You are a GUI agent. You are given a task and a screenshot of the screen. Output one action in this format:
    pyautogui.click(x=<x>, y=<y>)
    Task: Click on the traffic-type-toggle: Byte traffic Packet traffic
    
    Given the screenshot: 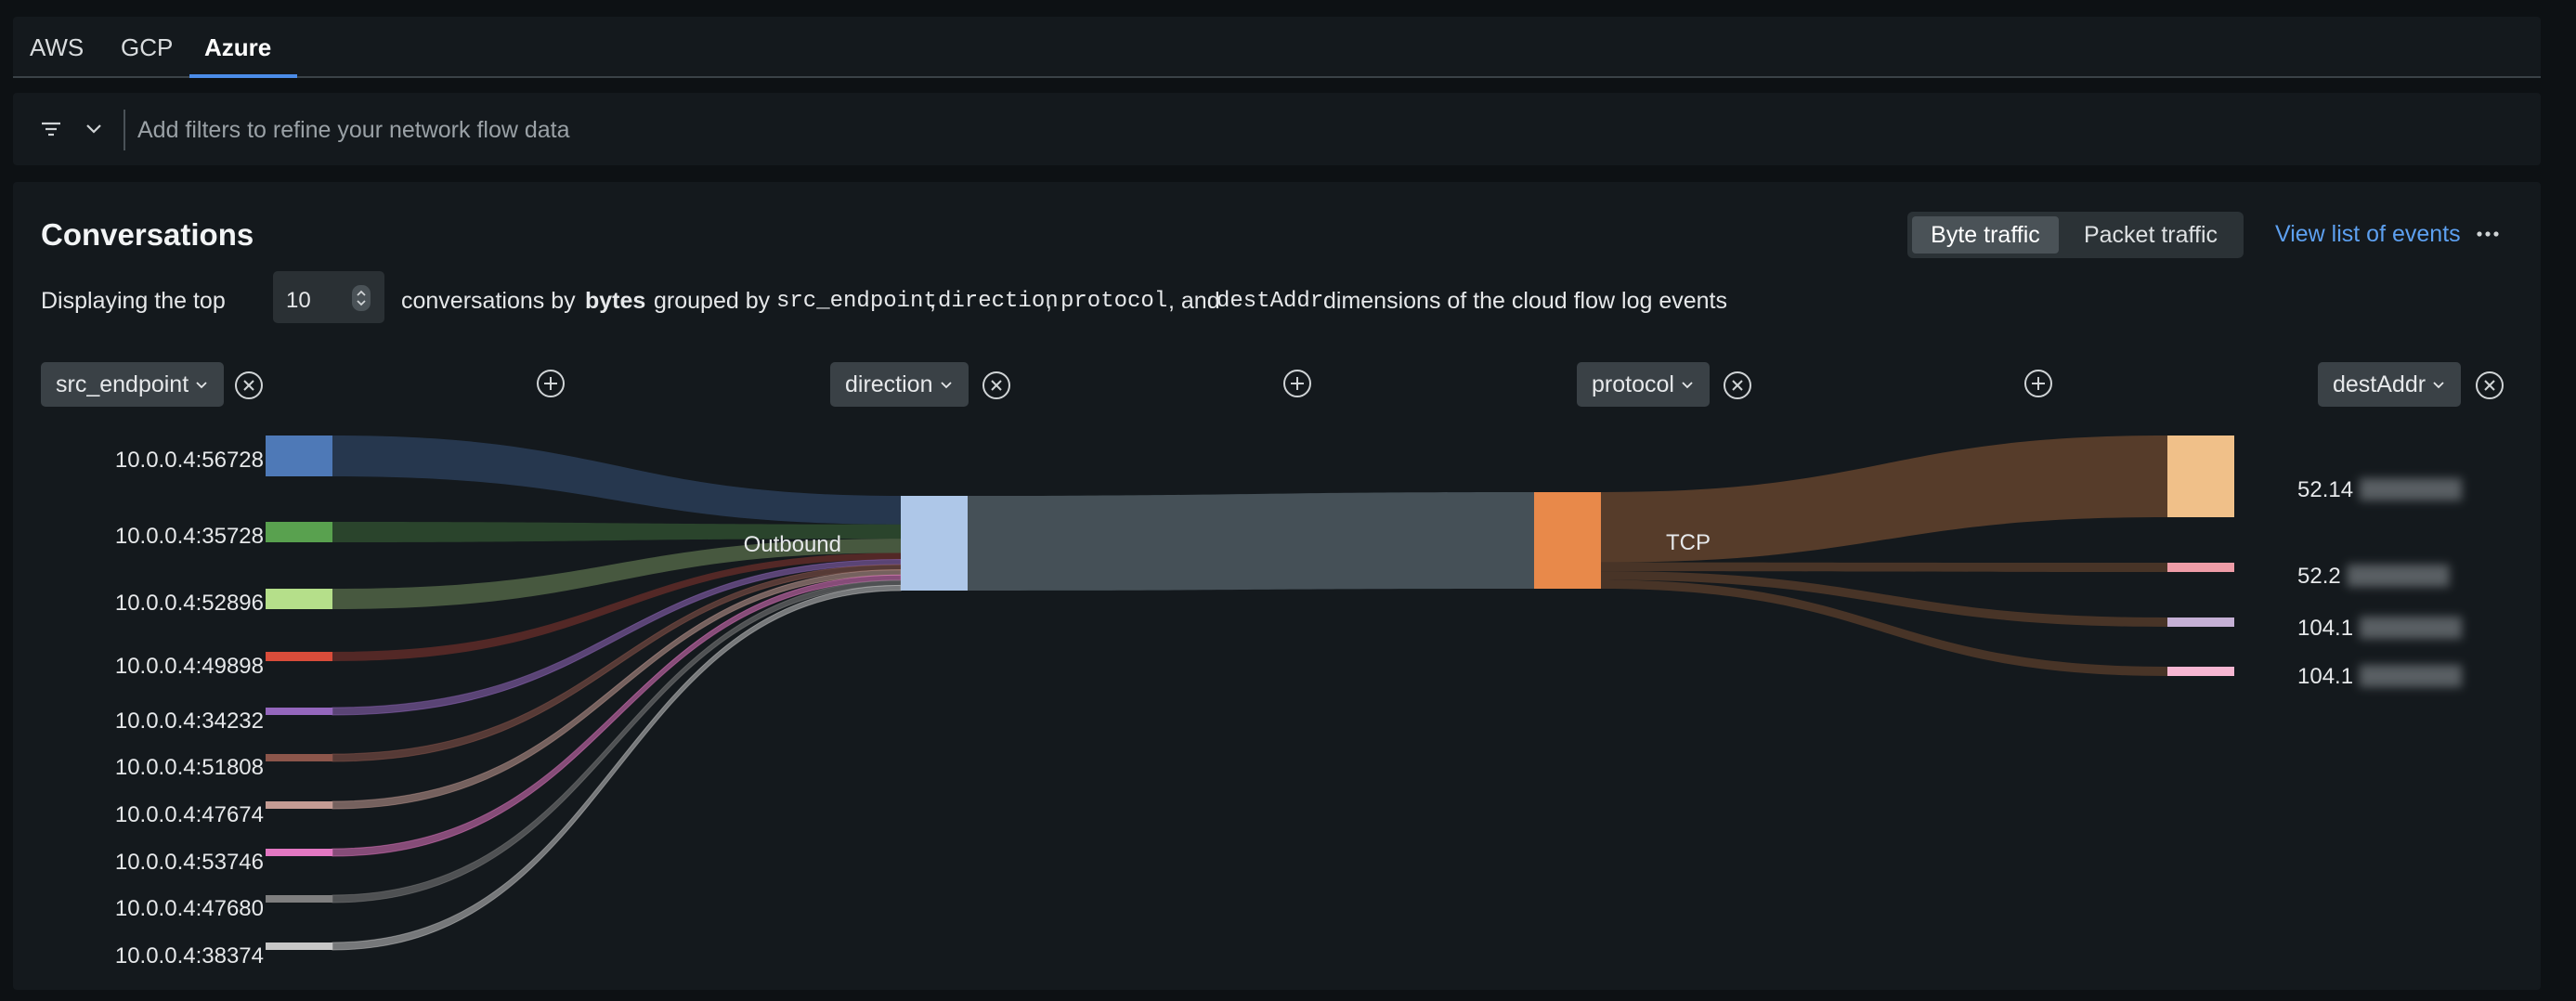 What is the action you would take?
    pyautogui.click(x=2075, y=235)
    